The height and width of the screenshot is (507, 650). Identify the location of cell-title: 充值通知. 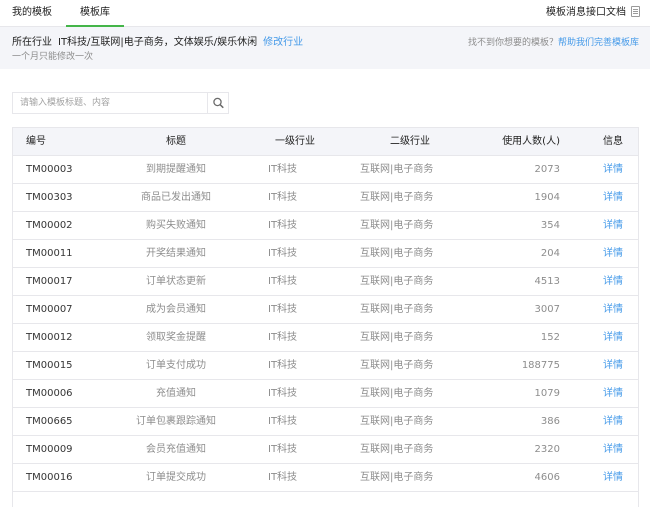
(176, 393).